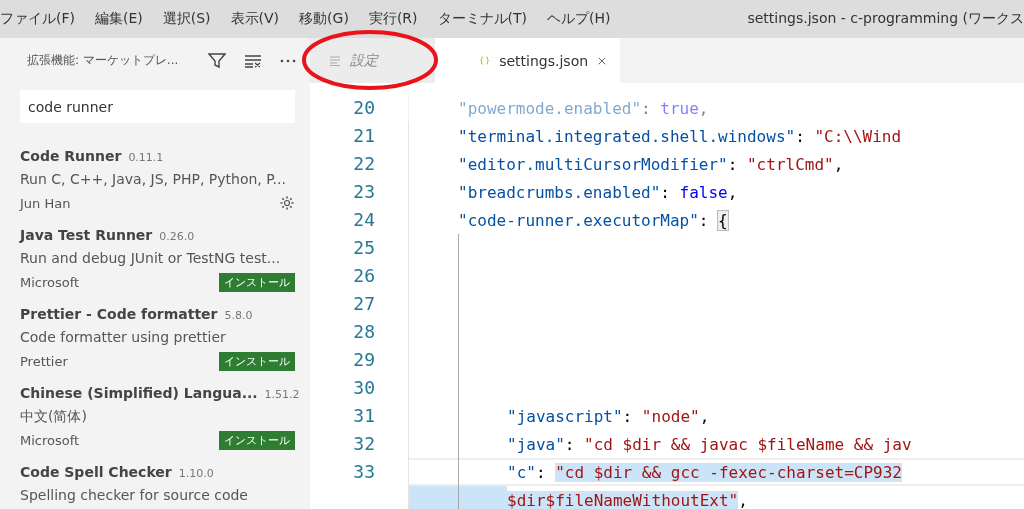 This screenshot has height=509, width=1024. I want to click on lines-icon, so click(335, 60).